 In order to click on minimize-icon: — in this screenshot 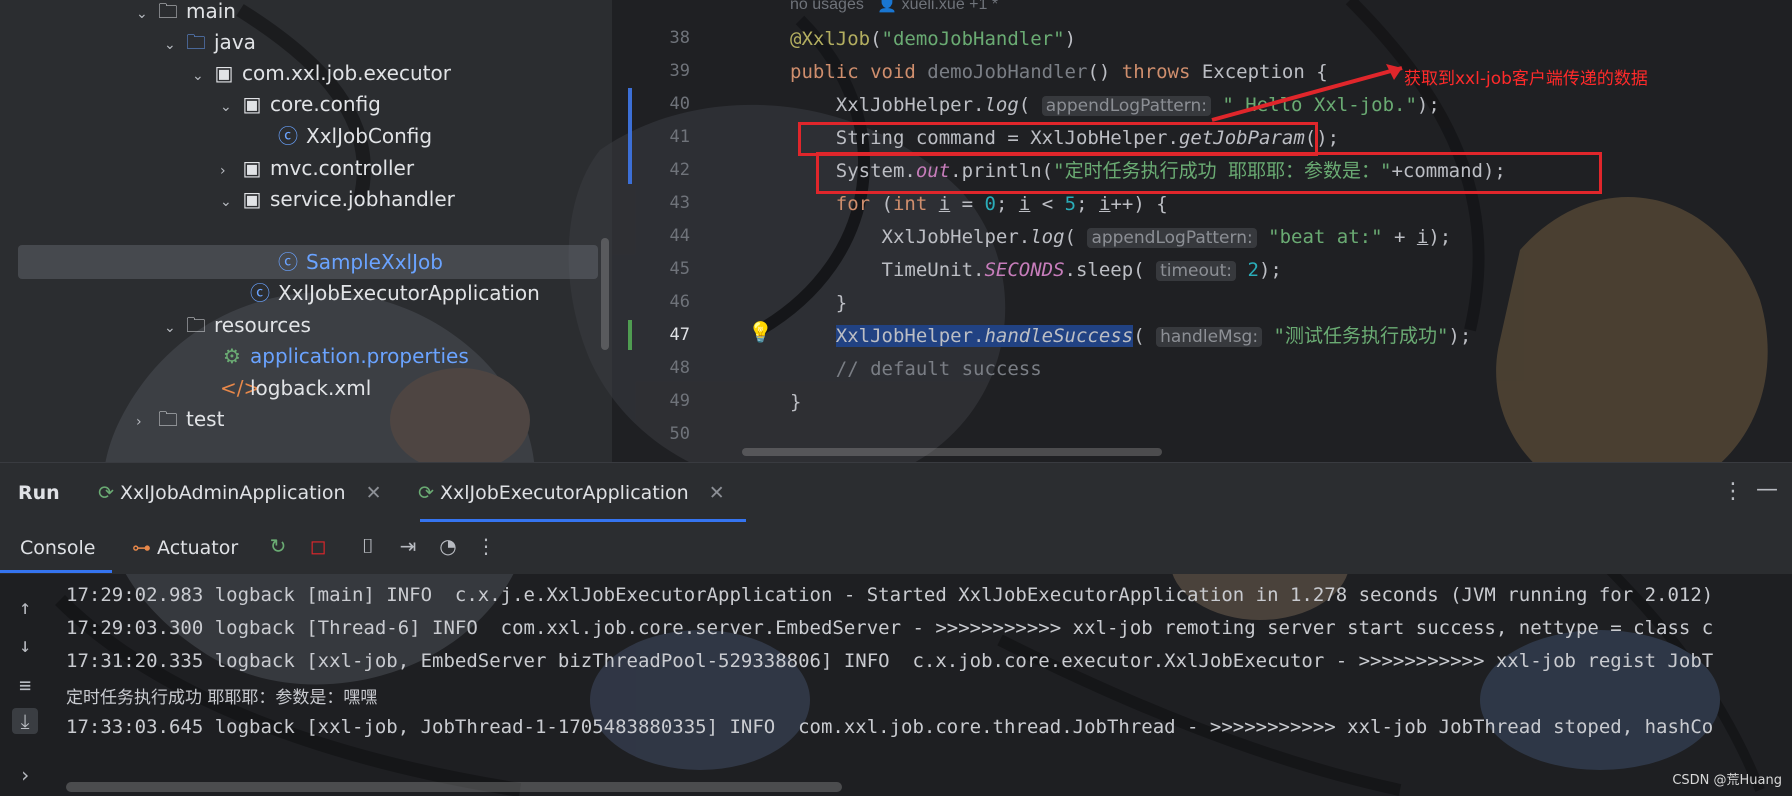, I will do `click(1767, 489)`.